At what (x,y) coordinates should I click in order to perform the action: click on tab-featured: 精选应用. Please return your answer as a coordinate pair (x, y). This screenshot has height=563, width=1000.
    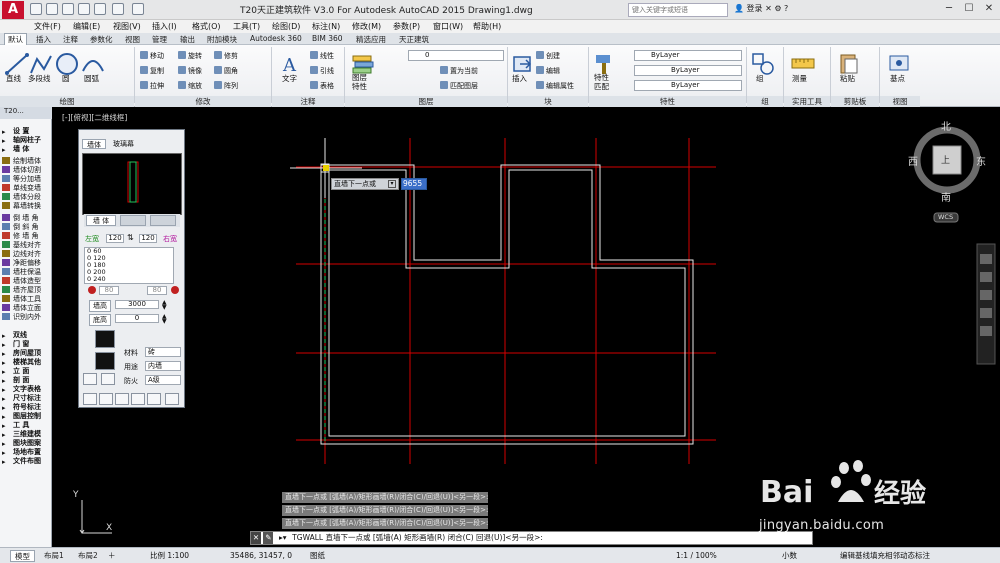
    Looking at the image, I should click on (371, 39).